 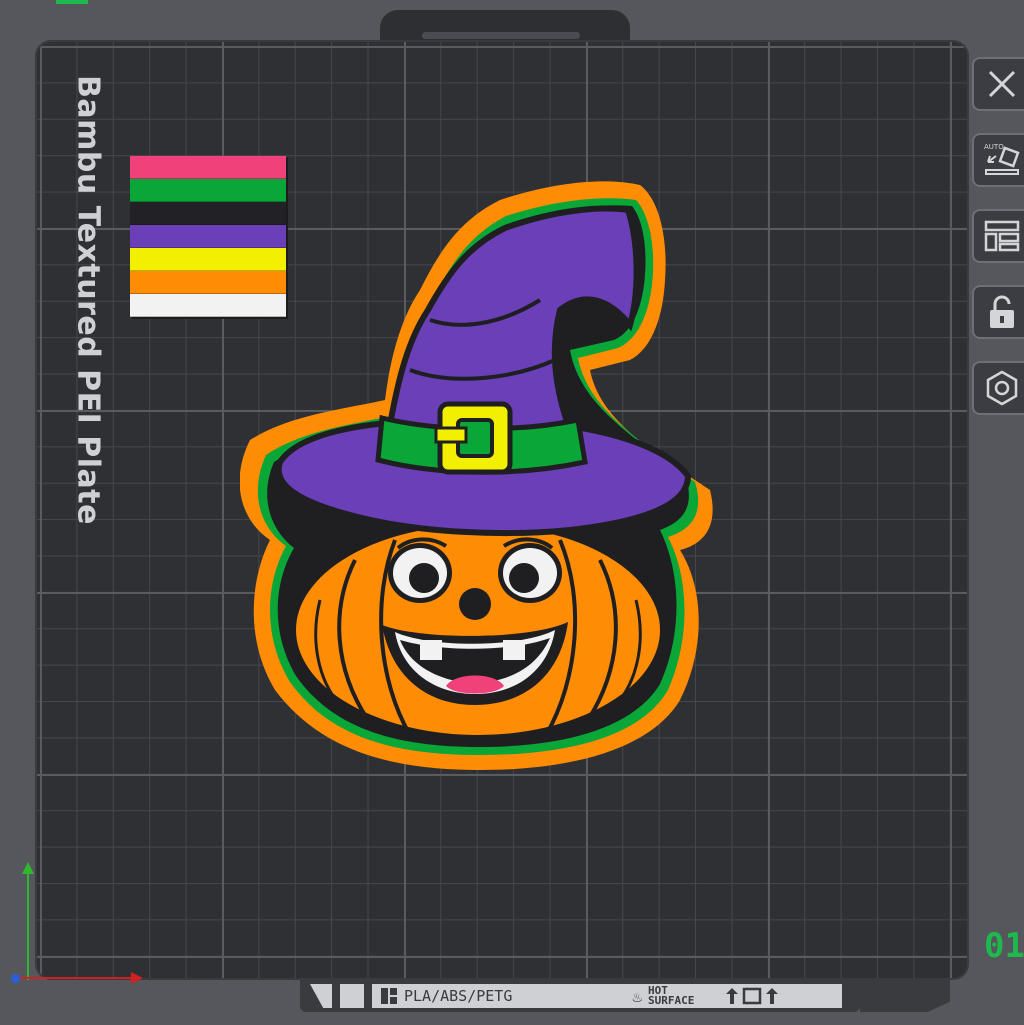 What do you see at coordinates (1002, 159) in the screenshot?
I see `auto-orient-icon: AUTO` at bounding box center [1002, 159].